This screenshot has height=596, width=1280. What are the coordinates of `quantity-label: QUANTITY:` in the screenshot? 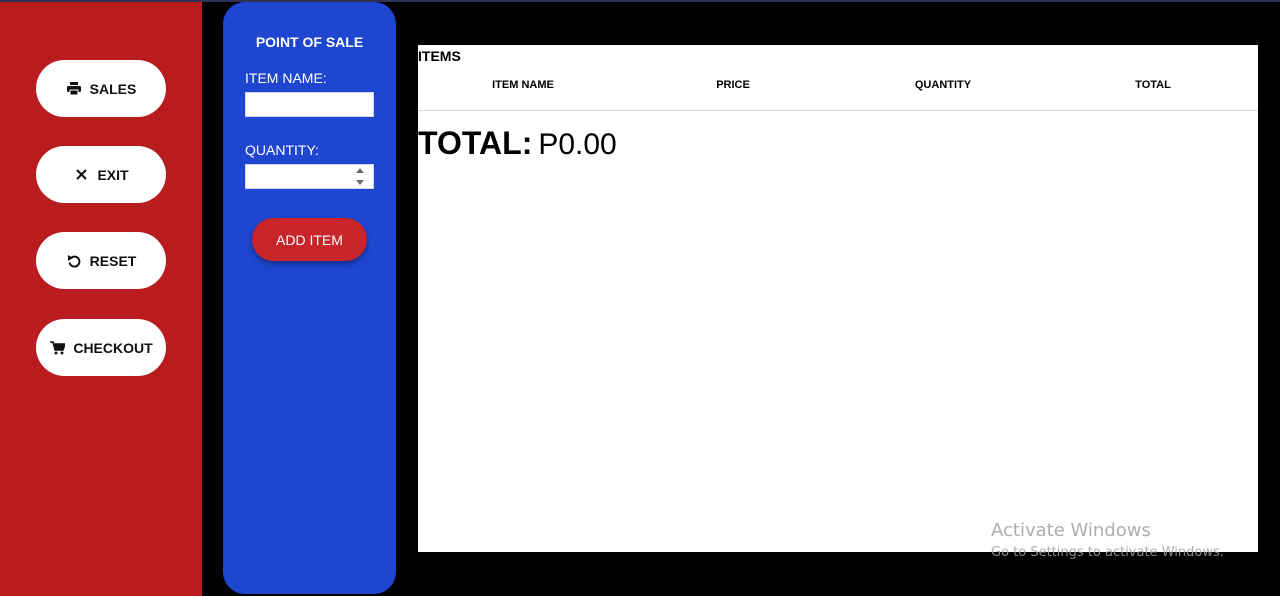 It's located at (282, 150).